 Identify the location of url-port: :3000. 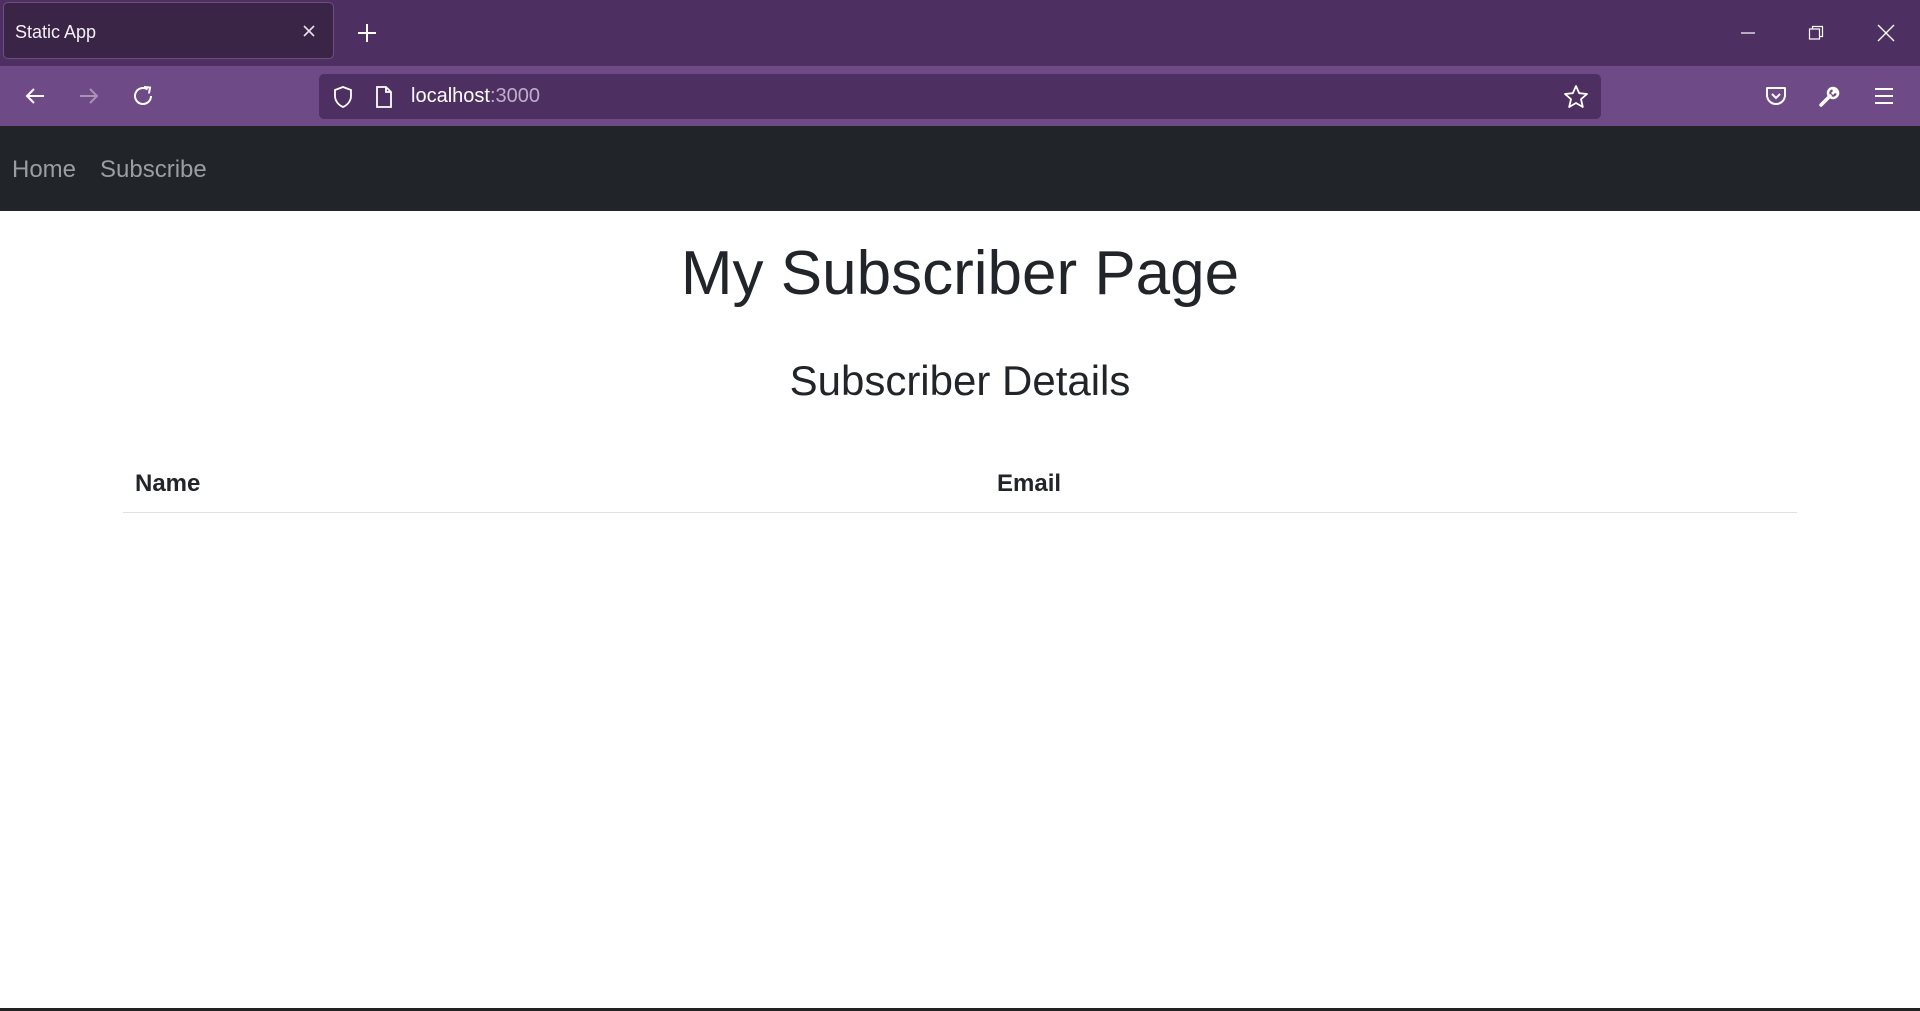
(514, 96).